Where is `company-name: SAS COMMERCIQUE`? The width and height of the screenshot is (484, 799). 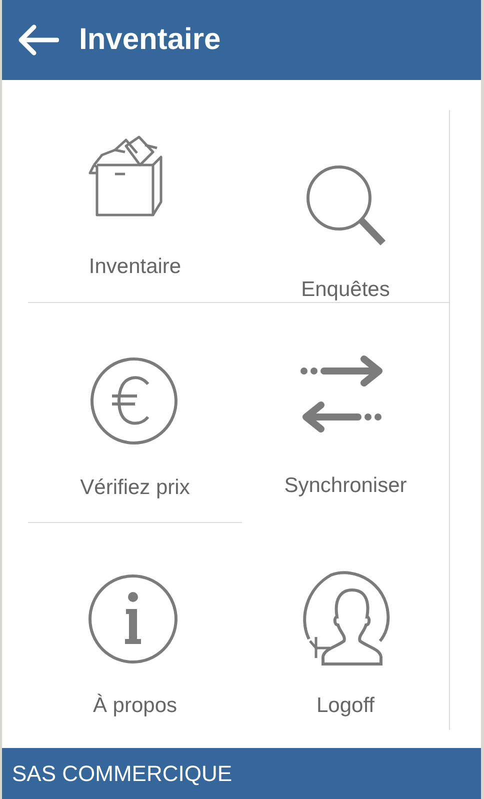 company-name: SAS COMMERCIQUE is located at coordinates (122, 773).